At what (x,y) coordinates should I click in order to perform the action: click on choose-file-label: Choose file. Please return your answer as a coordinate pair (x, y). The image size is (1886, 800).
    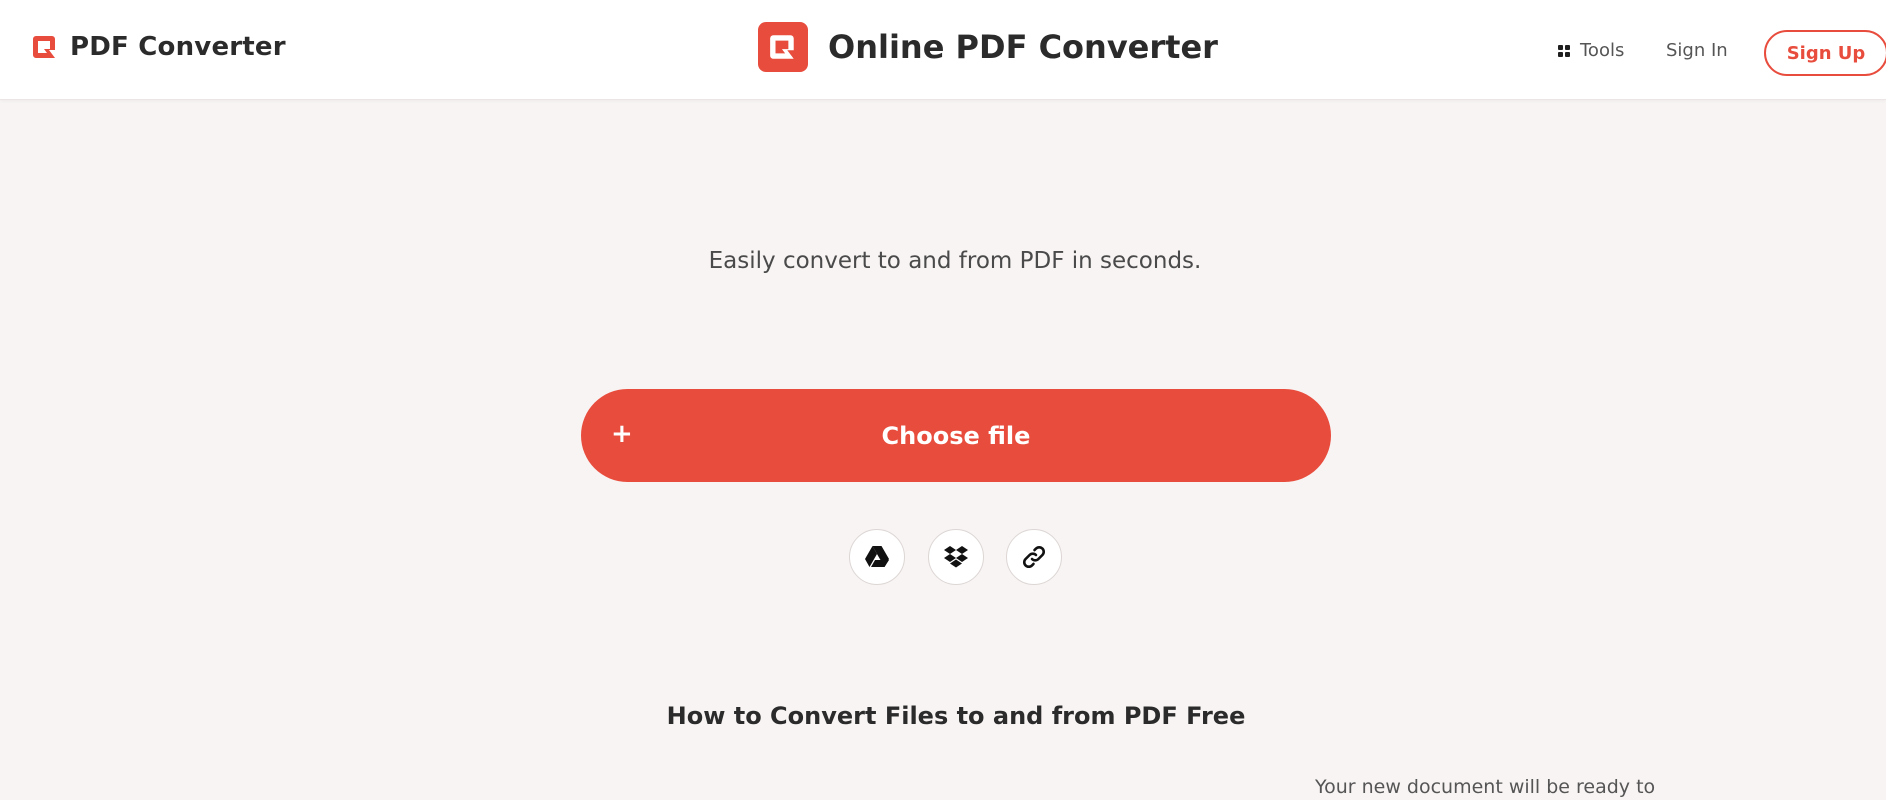
    Looking at the image, I should click on (956, 435).